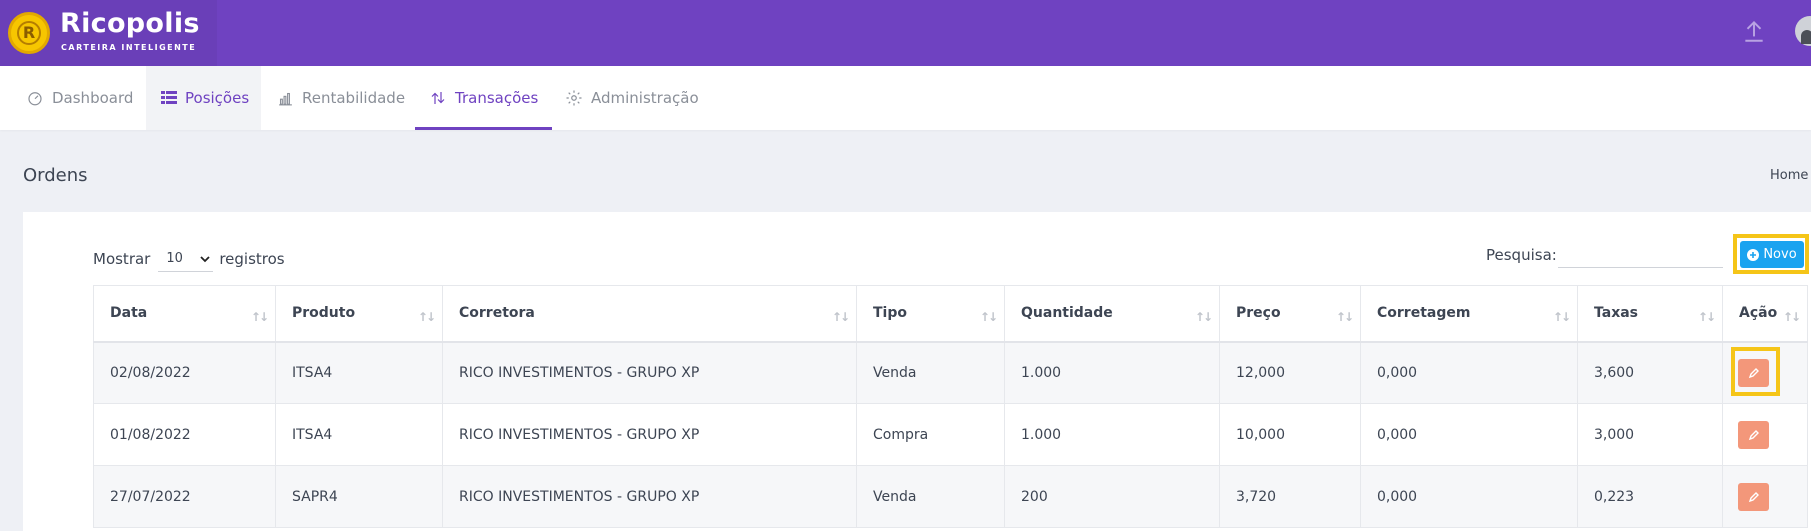  Describe the element at coordinates (1112, 314) in the screenshot. I see `col-quantidade: Quantidade ↑↓` at that location.